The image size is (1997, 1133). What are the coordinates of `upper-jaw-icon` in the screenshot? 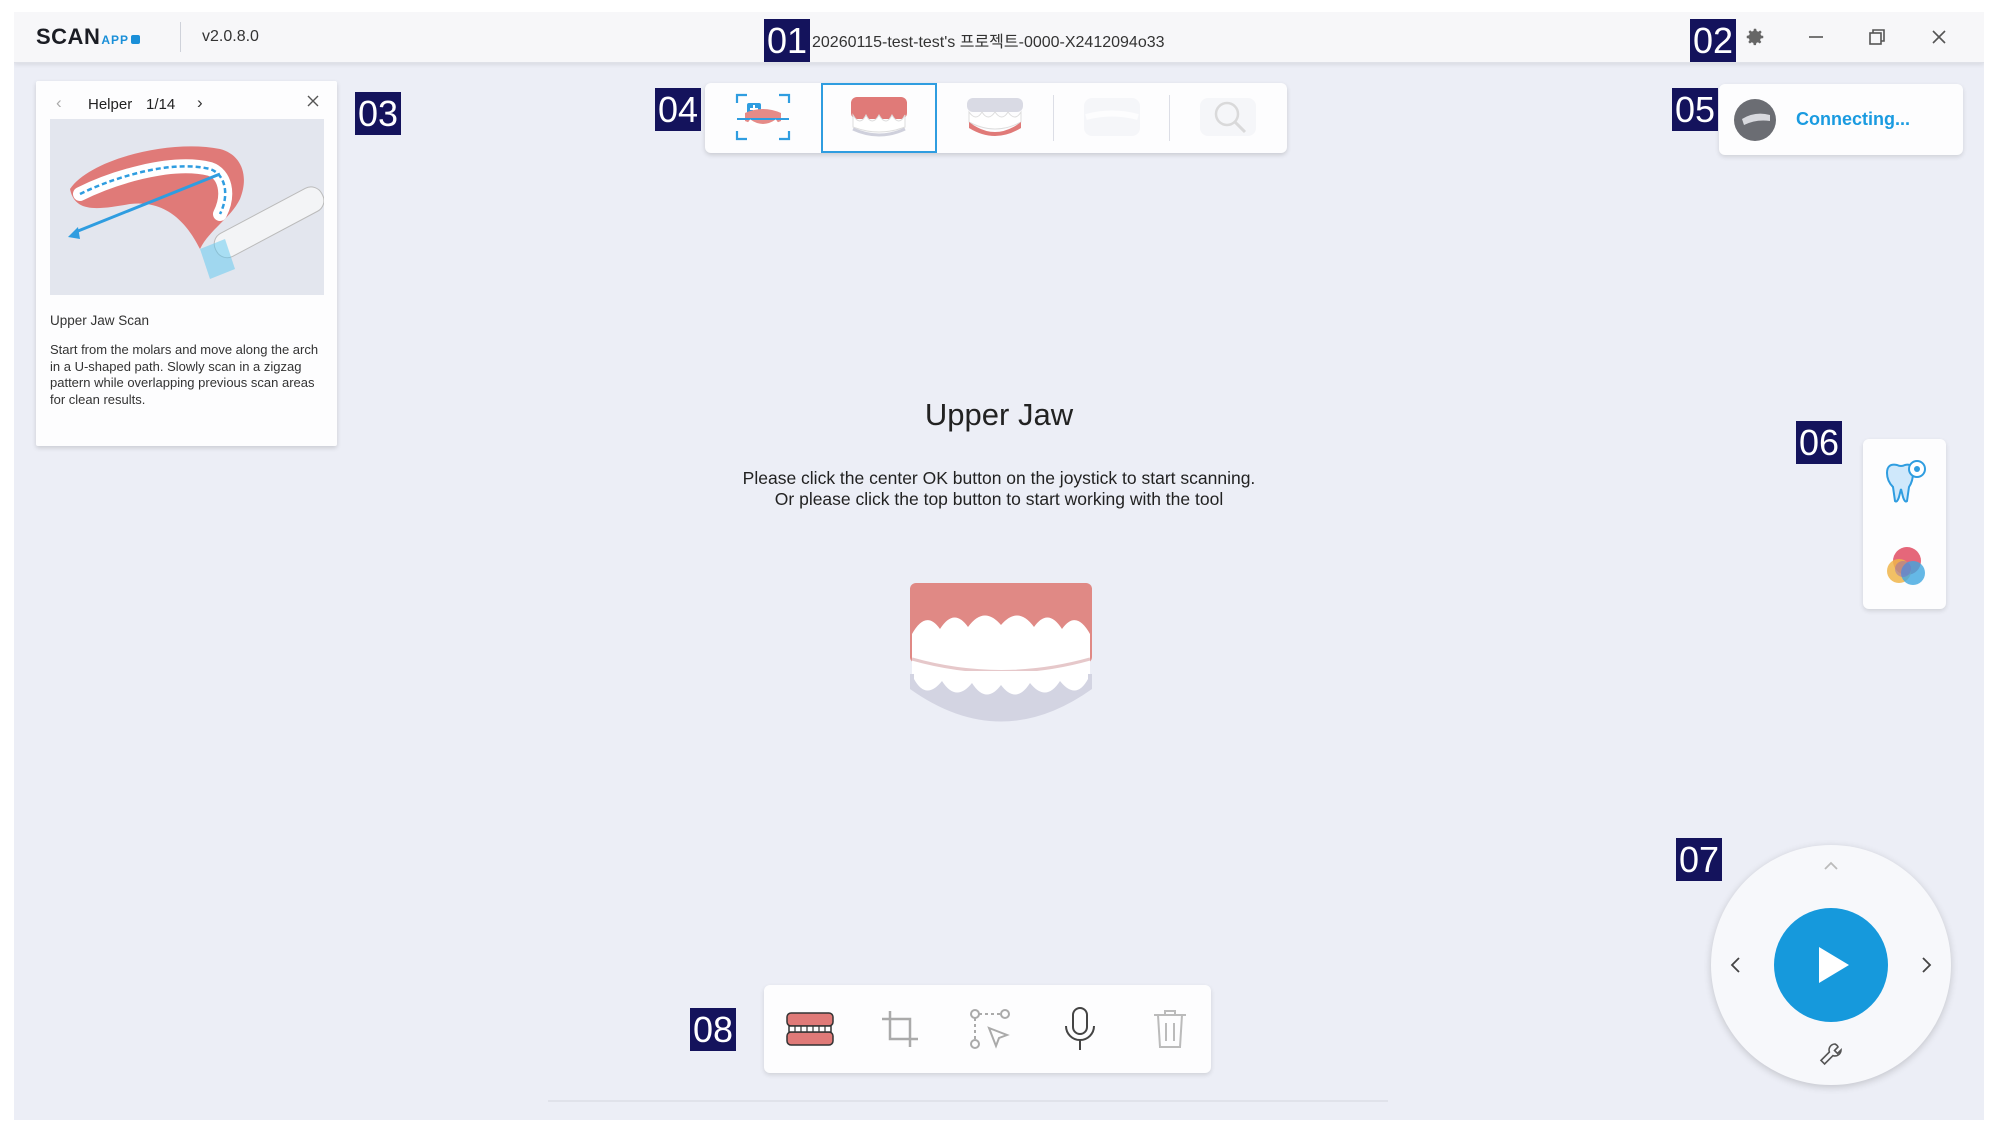 It's located at (879, 117).